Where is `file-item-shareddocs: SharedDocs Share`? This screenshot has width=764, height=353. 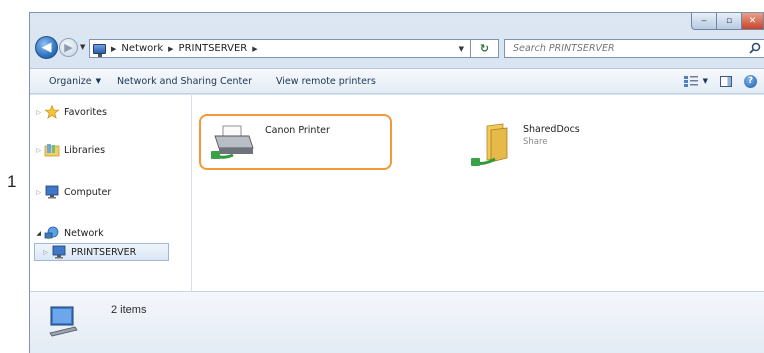 file-item-shareddocs: SharedDocs Share is located at coordinates (551, 148).